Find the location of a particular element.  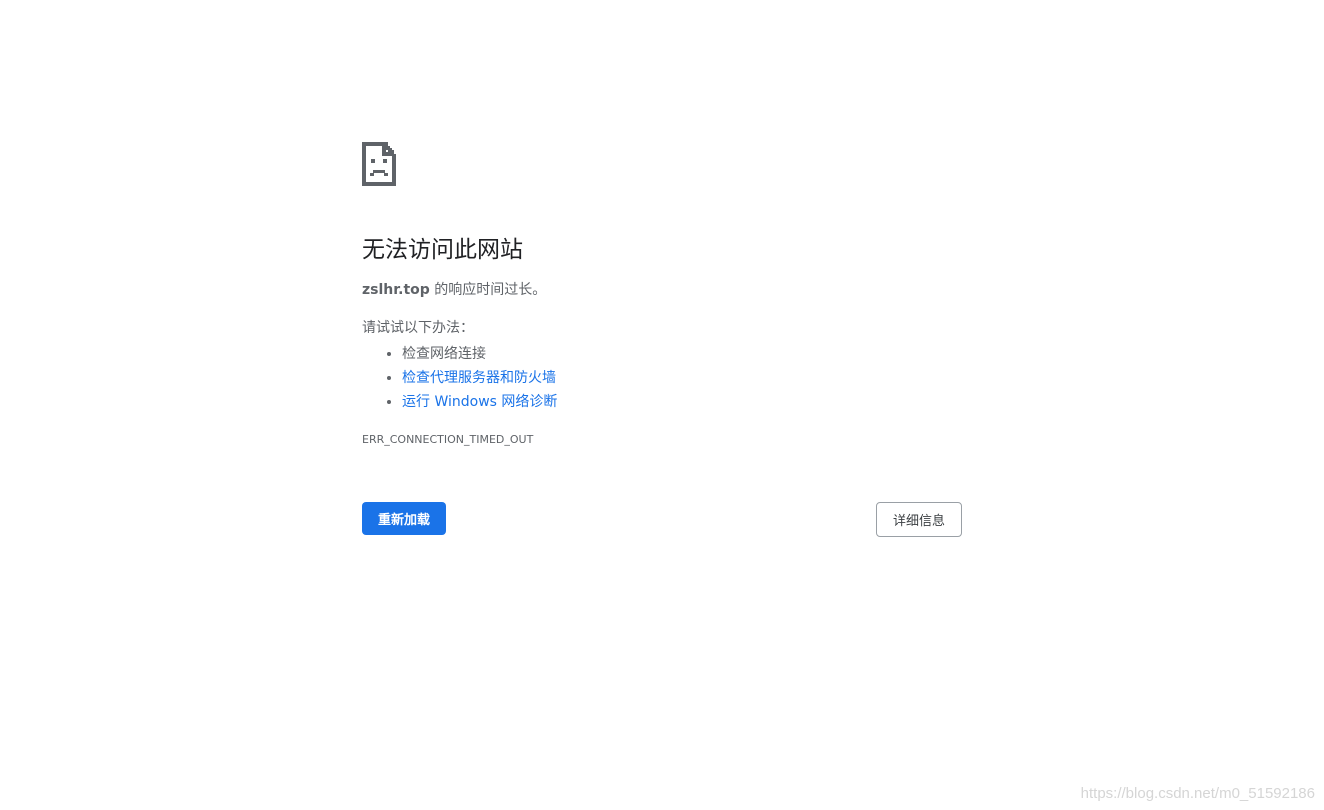

host-name: zslhr.top is located at coordinates (396, 290).